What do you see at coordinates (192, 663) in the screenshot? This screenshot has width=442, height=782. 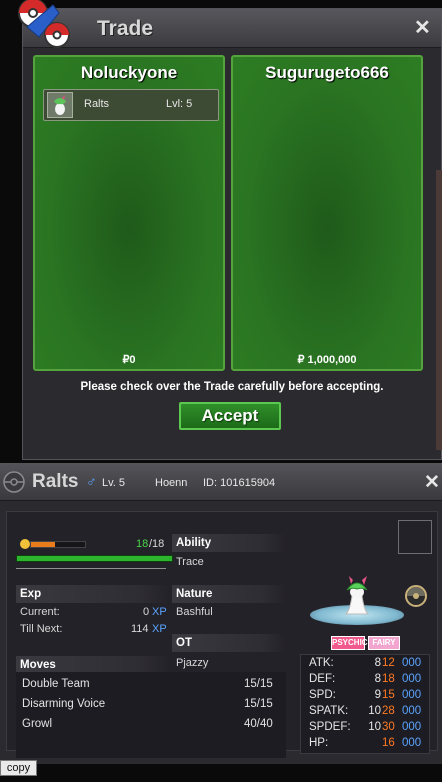 I see `ot-value: Pjazzy` at bounding box center [192, 663].